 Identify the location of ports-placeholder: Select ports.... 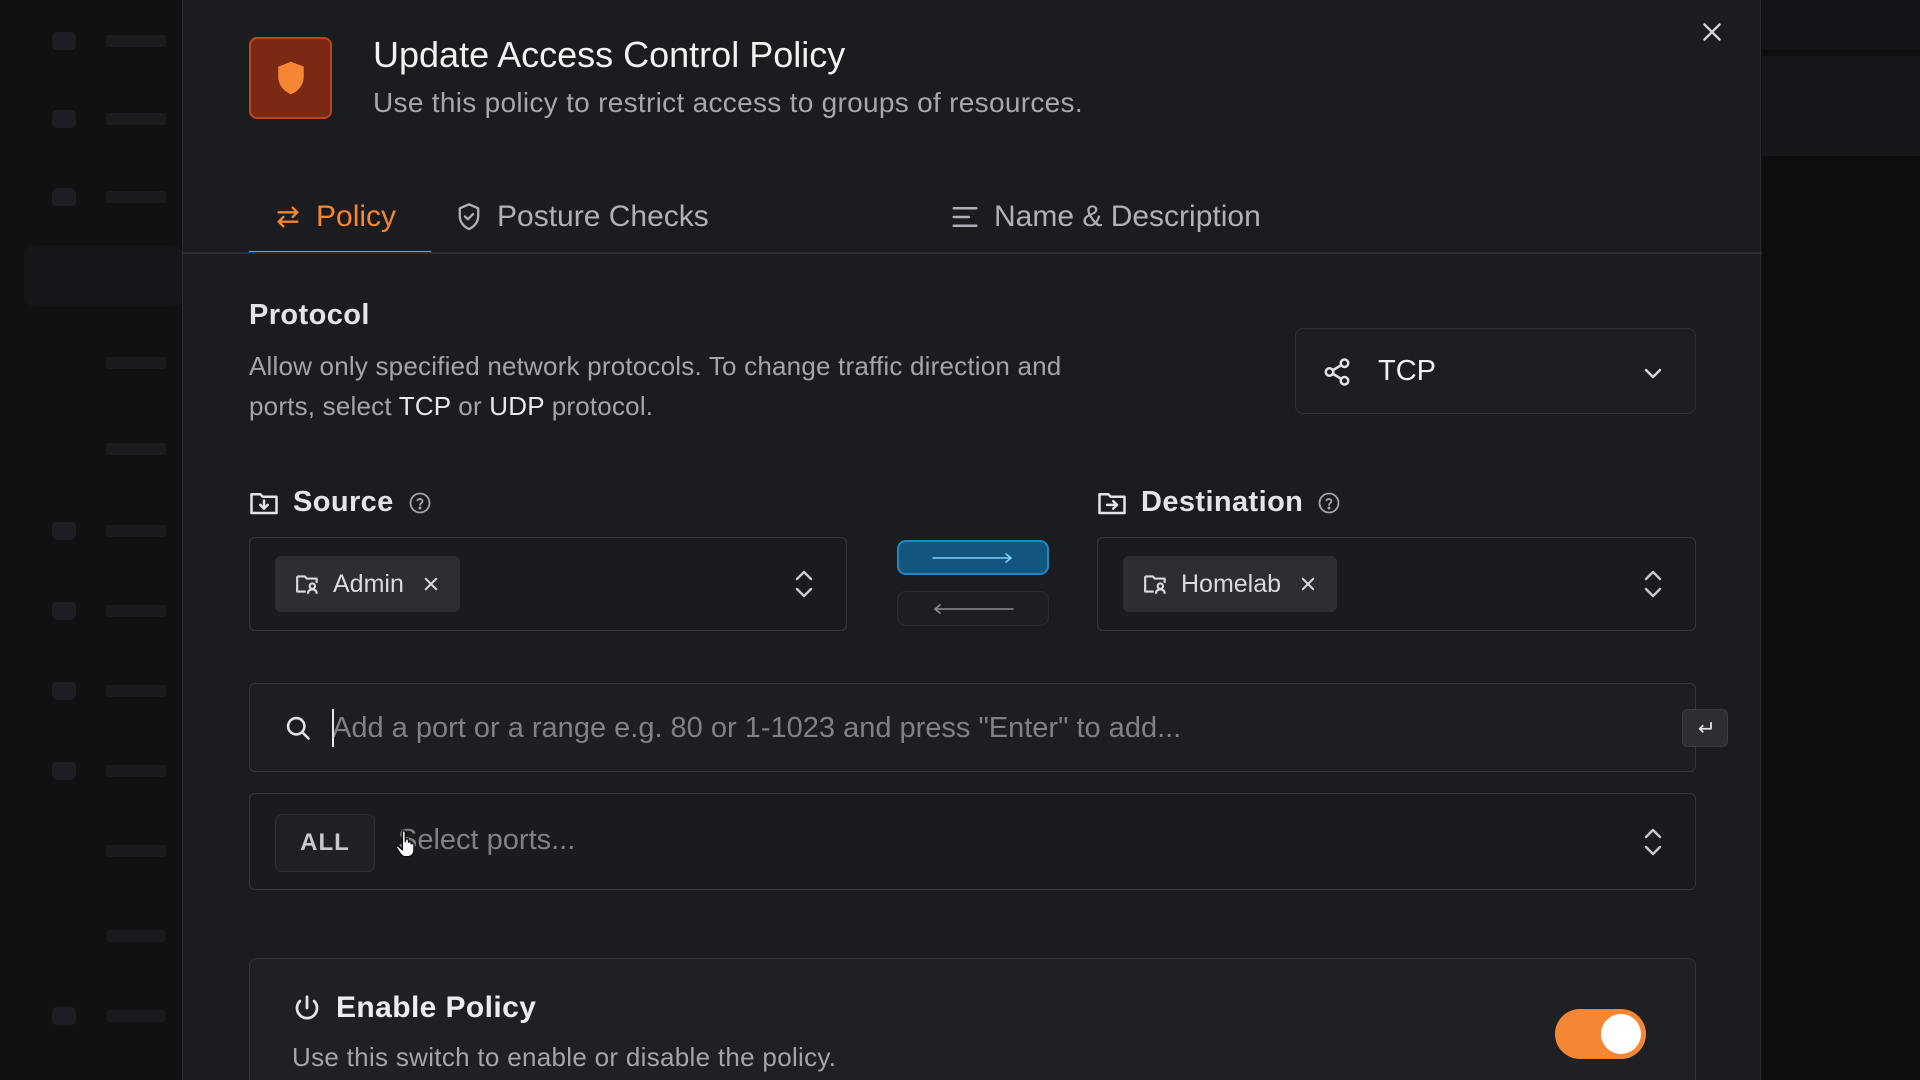
(487, 840).